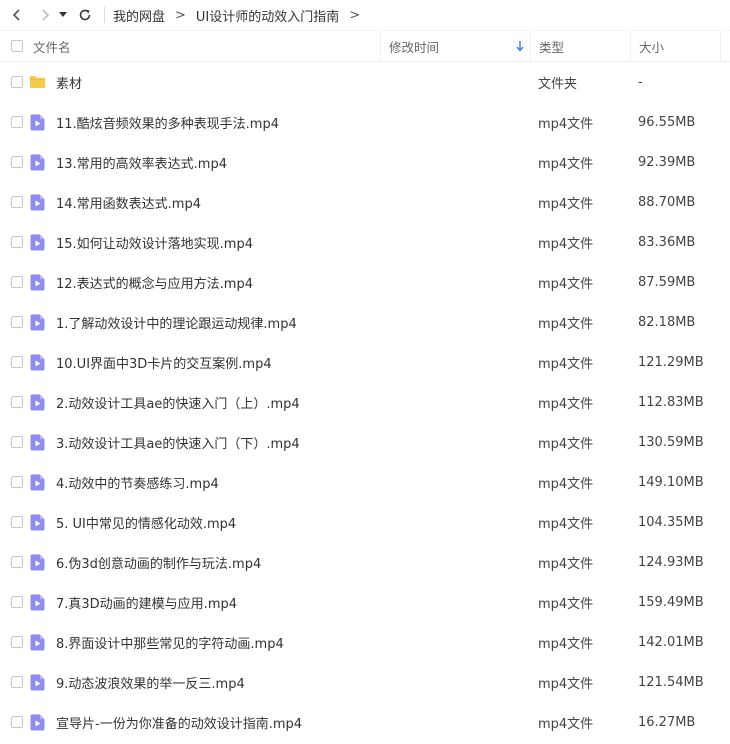 This screenshot has height=744, width=730. I want to click on file-name-cell: 3.动效设计工具ae的快速入门（下）.mp4, so click(280, 442).